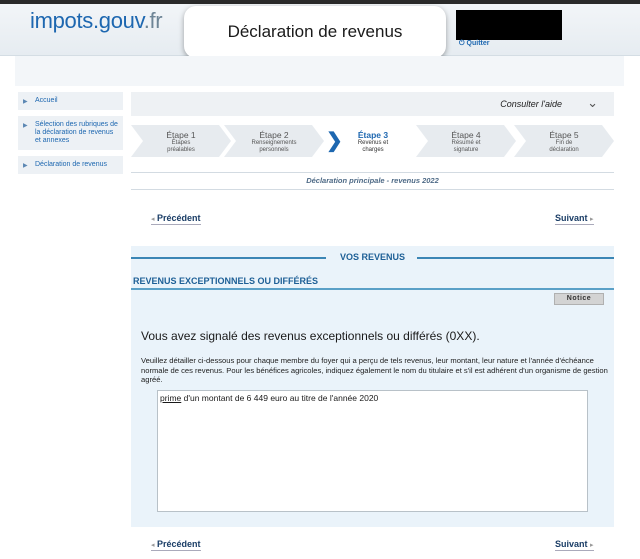  Describe the element at coordinates (579, 299) in the screenshot. I see `notice-button: Notice` at that location.